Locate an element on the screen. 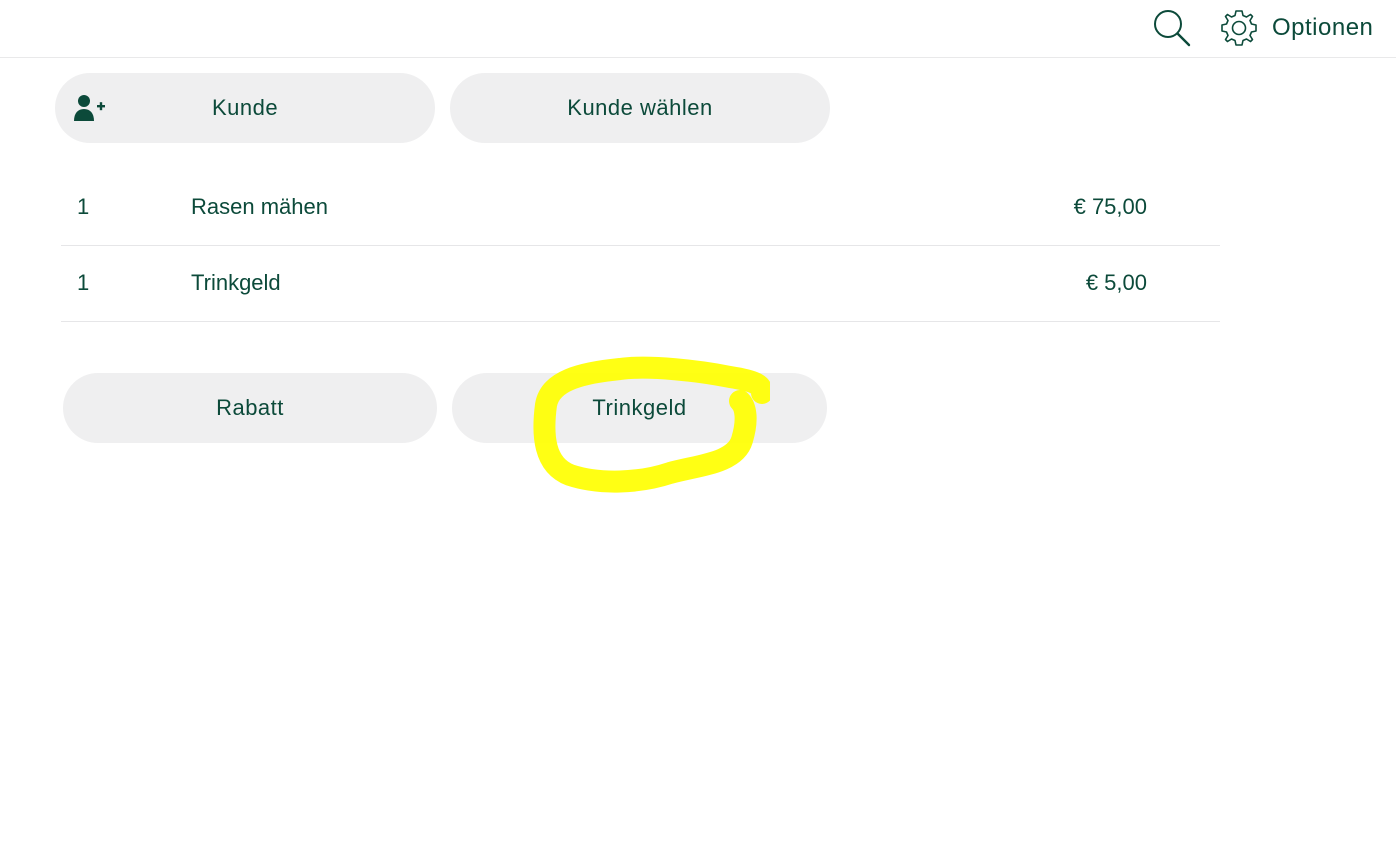 The image size is (1396, 845). list-item: 1 Rasen mähen € 75,00 is located at coordinates (640, 208).